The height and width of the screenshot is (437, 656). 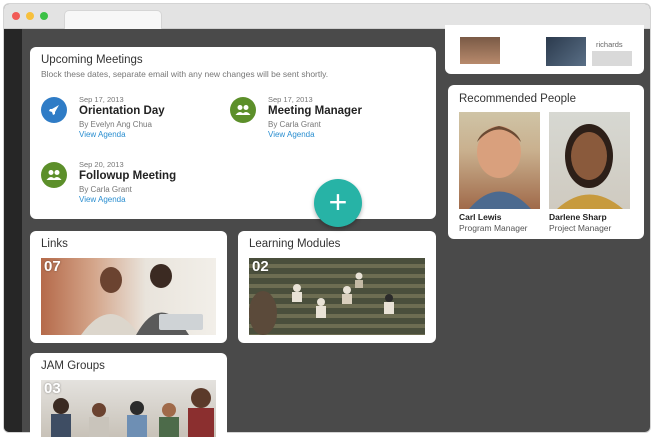 I want to click on person-role: Program Manager, so click(x=493, y=228).